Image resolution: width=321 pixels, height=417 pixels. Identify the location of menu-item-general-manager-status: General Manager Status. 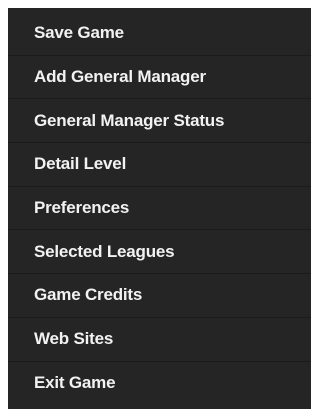
(159, 121).